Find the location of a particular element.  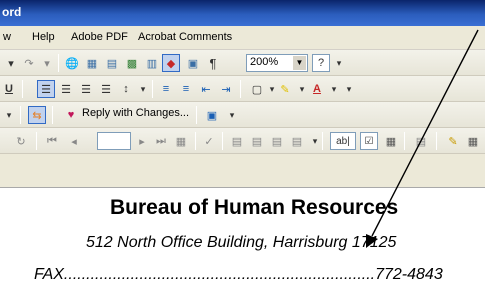

form-text-field-icon: ab| is located at coordinates (343, 141).